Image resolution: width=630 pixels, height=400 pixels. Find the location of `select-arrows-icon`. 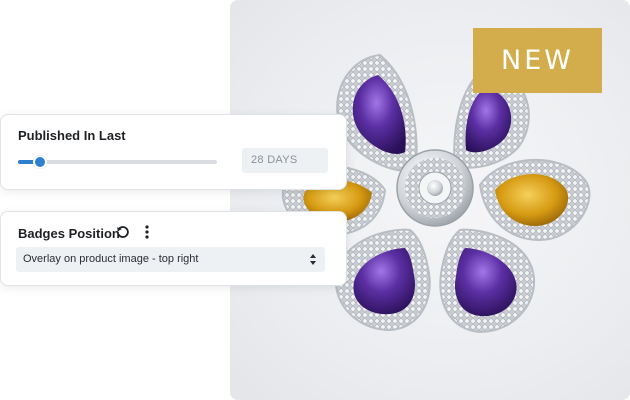

select-arrows-icon is located at coordinates (313, 259).